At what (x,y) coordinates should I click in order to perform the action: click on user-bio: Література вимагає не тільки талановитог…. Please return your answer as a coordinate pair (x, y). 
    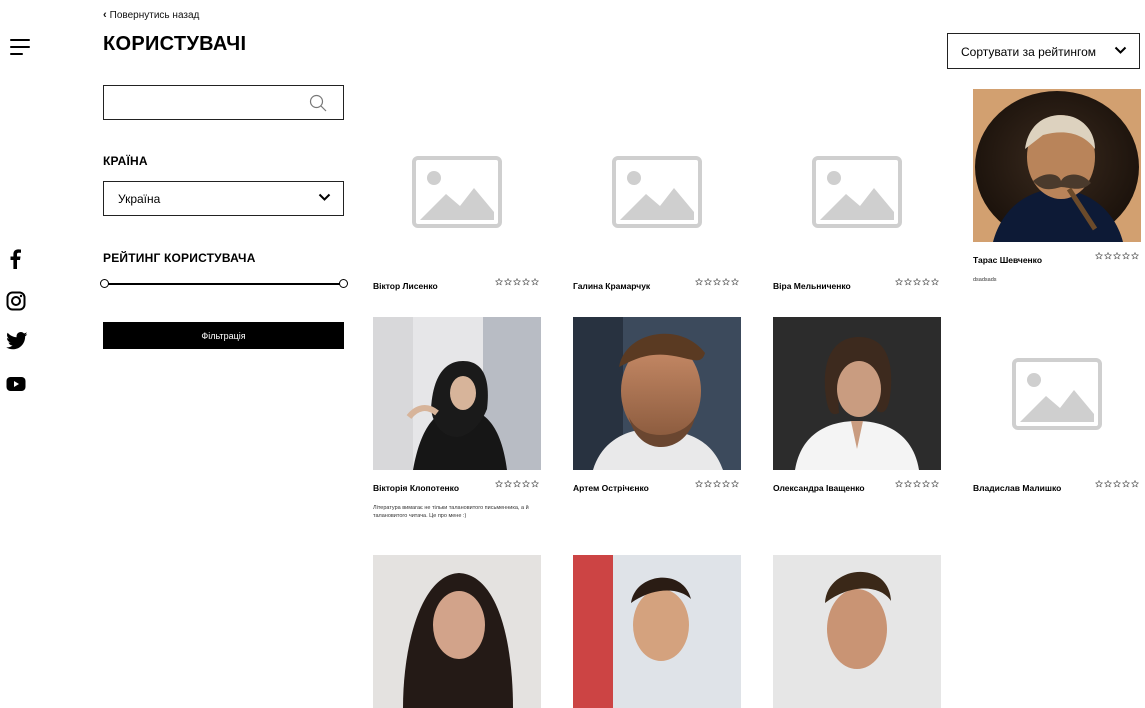
    Looking at the image, I should click on (451, 512).